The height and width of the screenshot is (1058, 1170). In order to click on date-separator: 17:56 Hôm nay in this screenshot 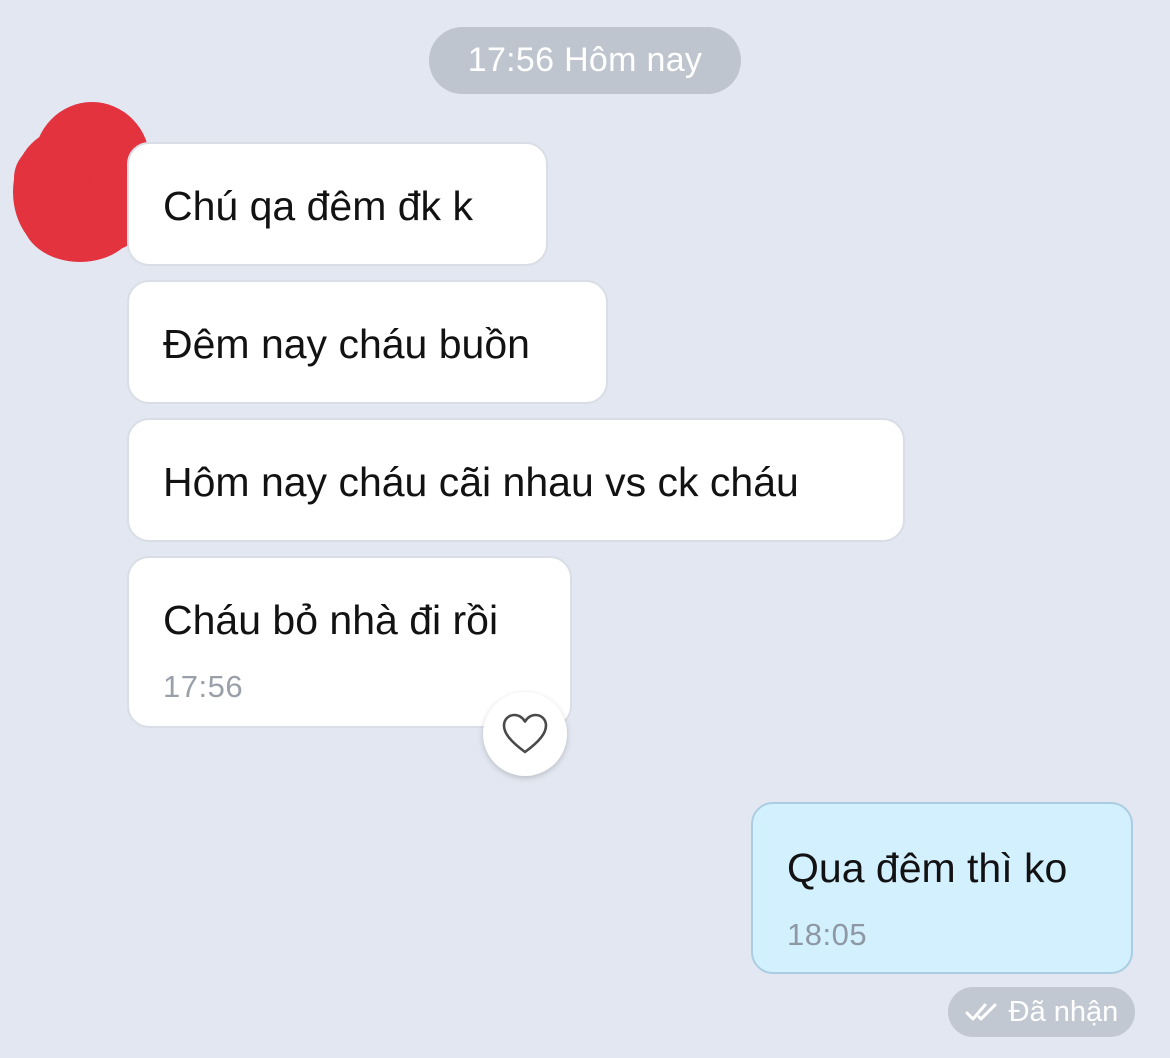, I will do `click(585, 60)`.